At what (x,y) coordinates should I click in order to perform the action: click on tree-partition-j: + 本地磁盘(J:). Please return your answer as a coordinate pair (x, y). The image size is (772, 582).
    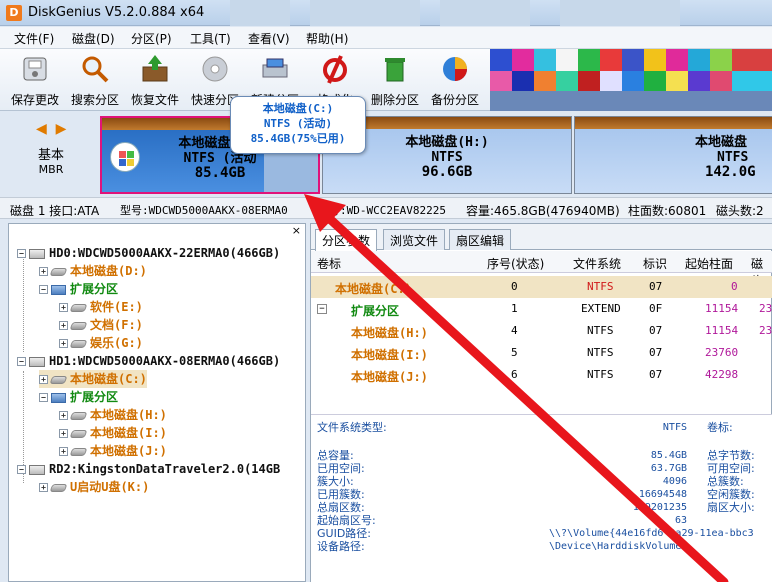
    Looking at the image, I should click on (113, 451).